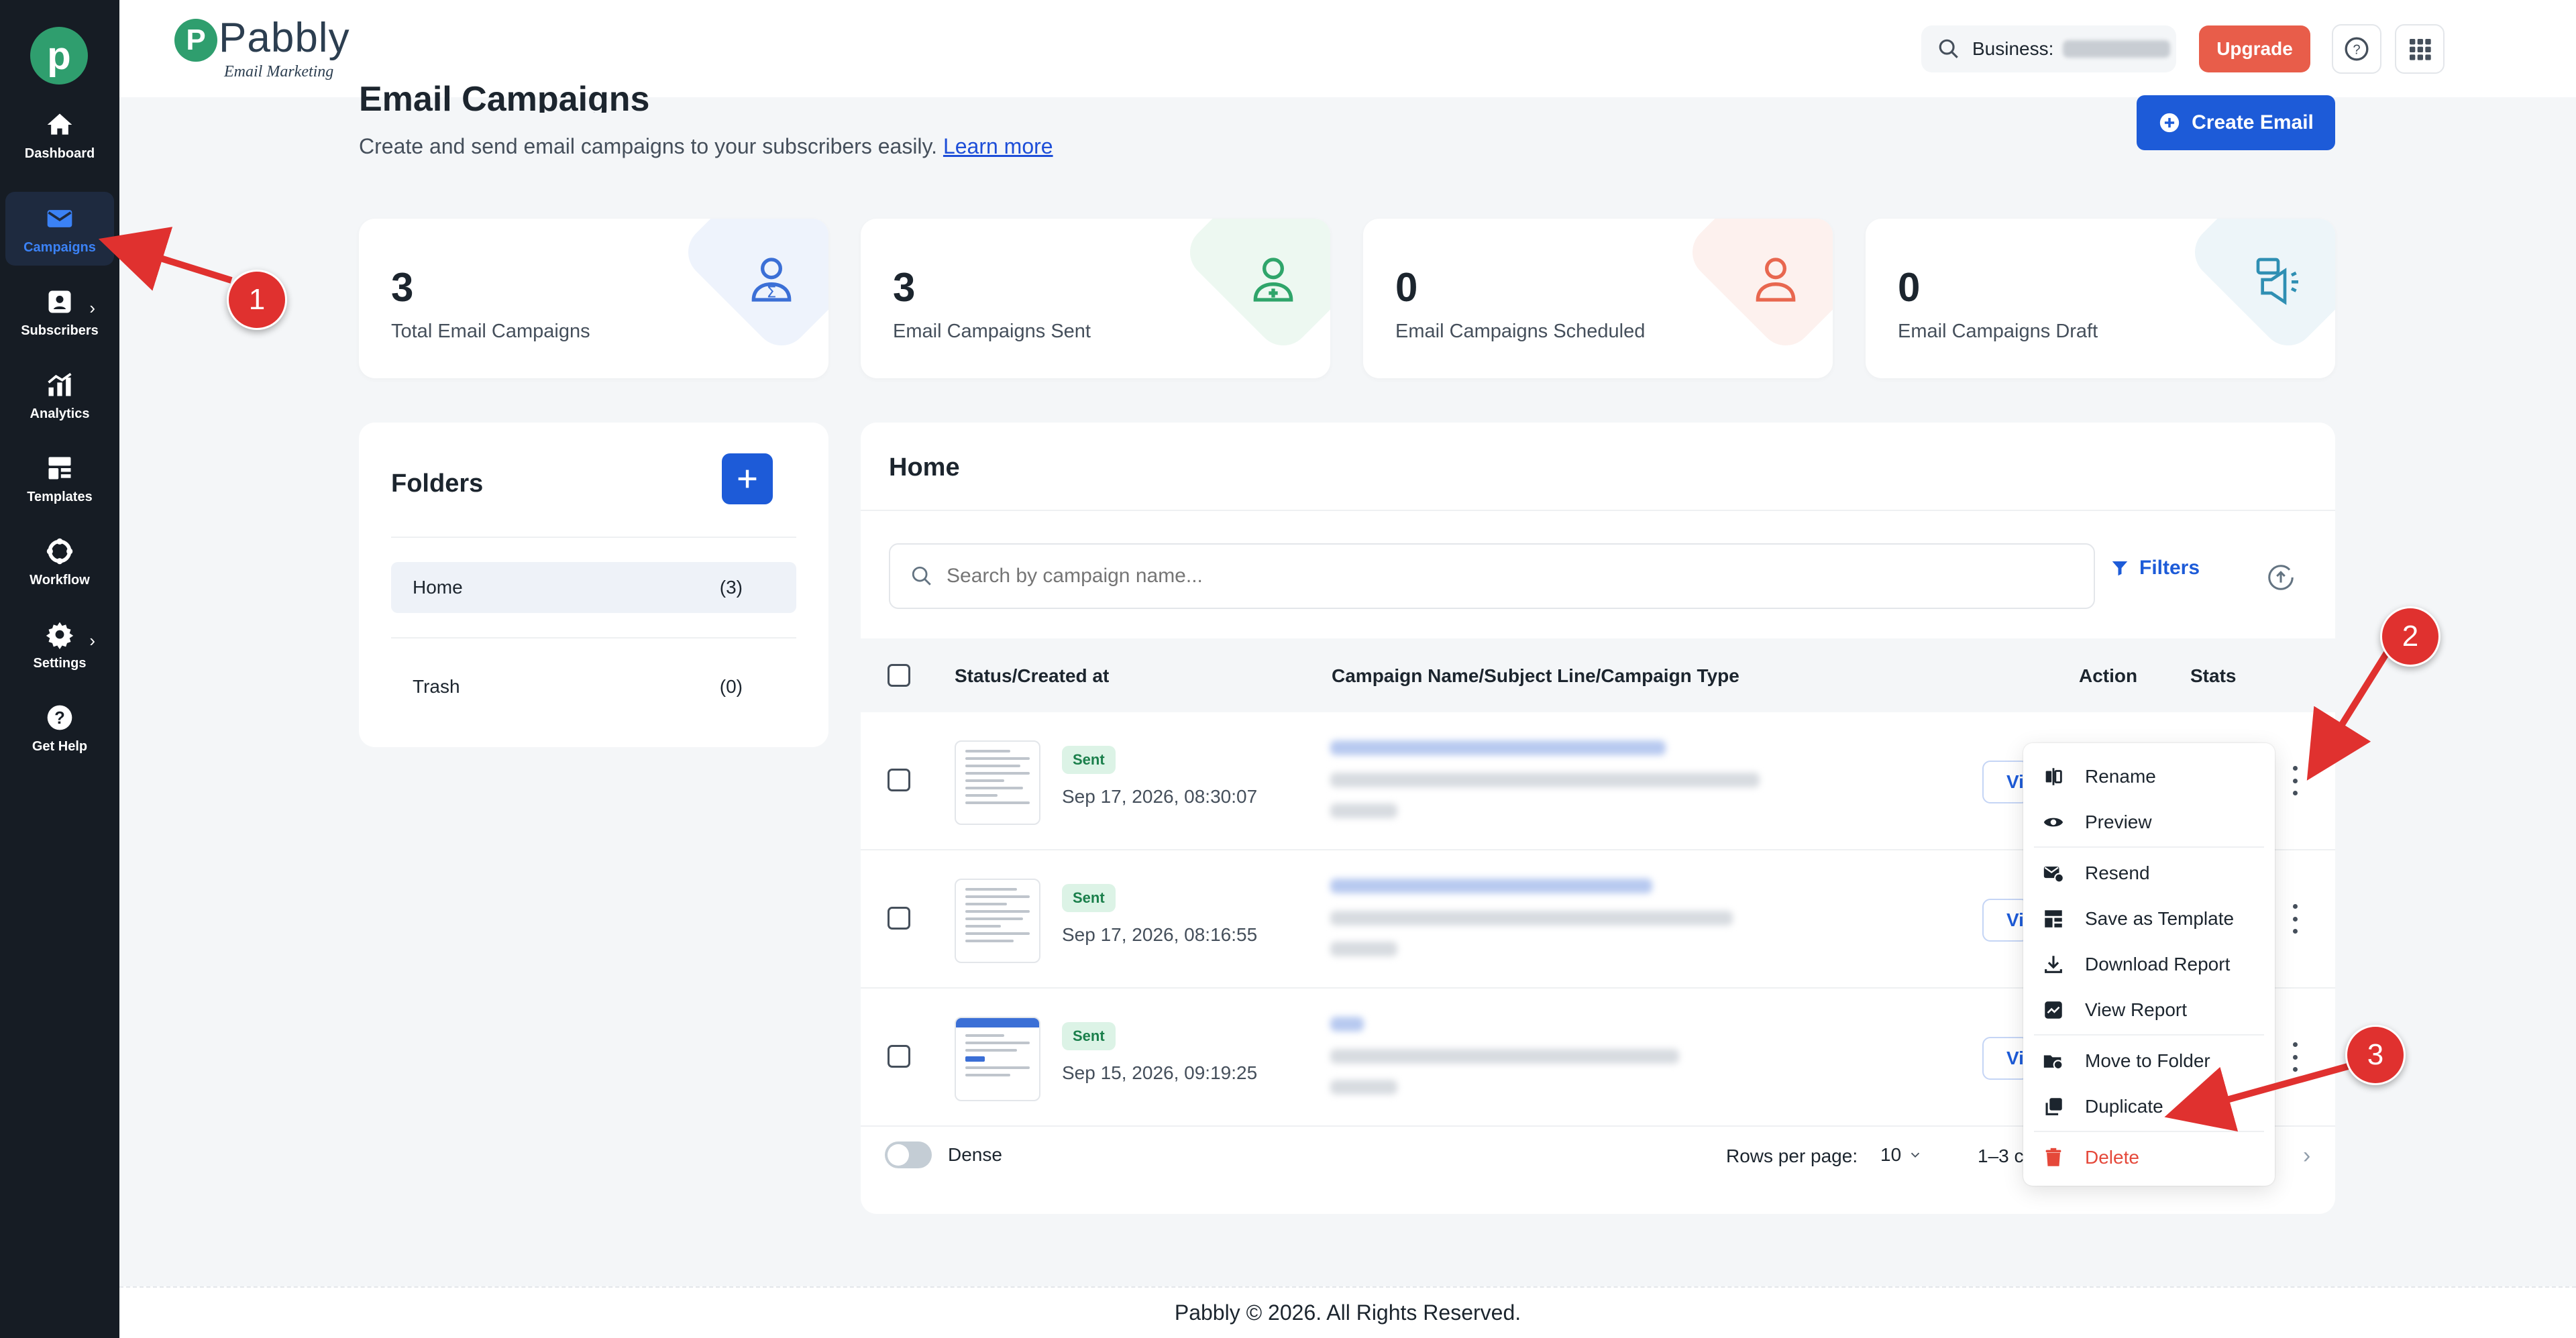  Describe the element at coordinates (284, 38) in the screenshot. I see `brand-name: Pabbly` at that location.